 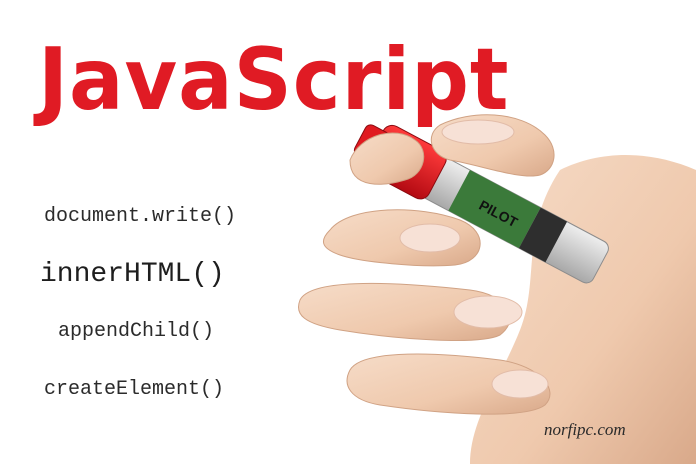 I want to click on page-title: JavaScript, so click(x=274, y=80).